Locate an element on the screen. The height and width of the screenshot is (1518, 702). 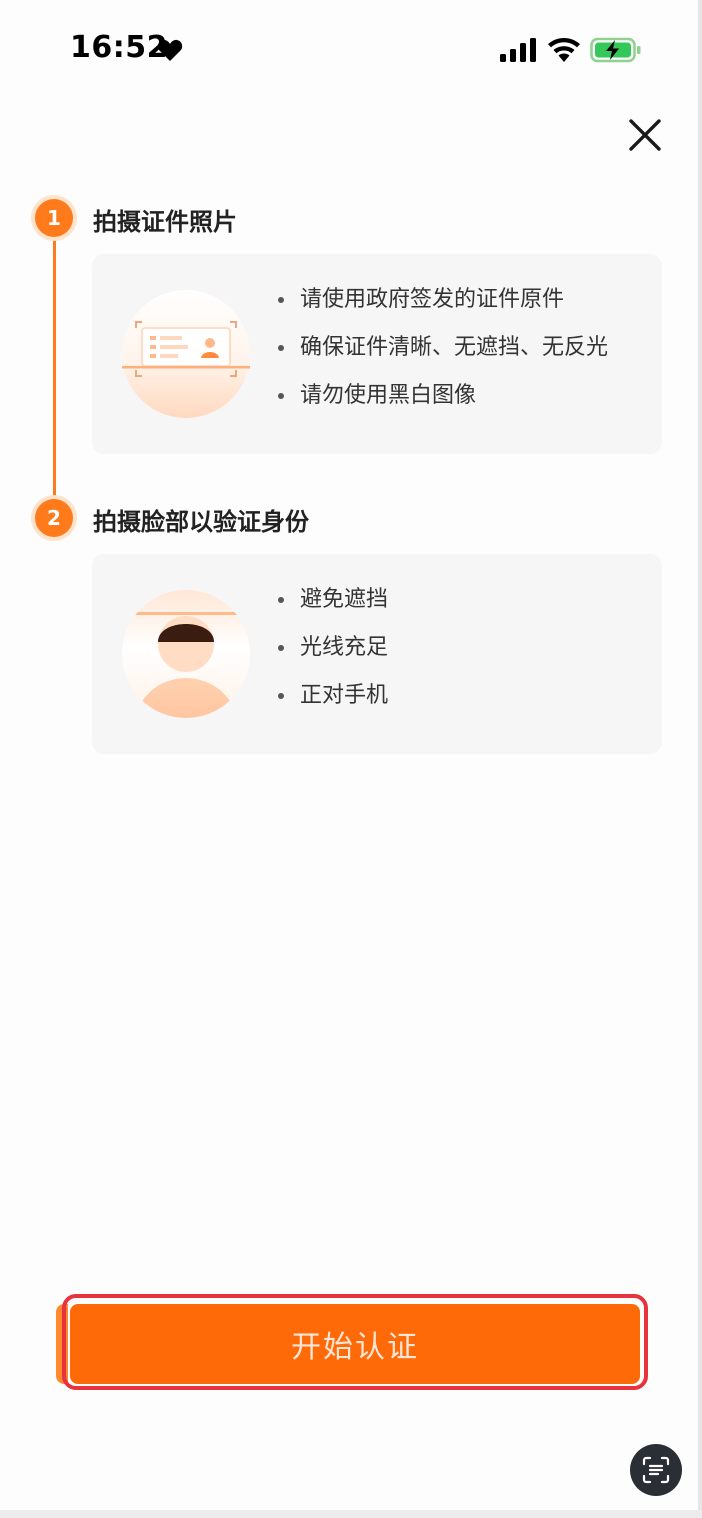
list-item: 正对手机 is located at coordinates (331, 696).